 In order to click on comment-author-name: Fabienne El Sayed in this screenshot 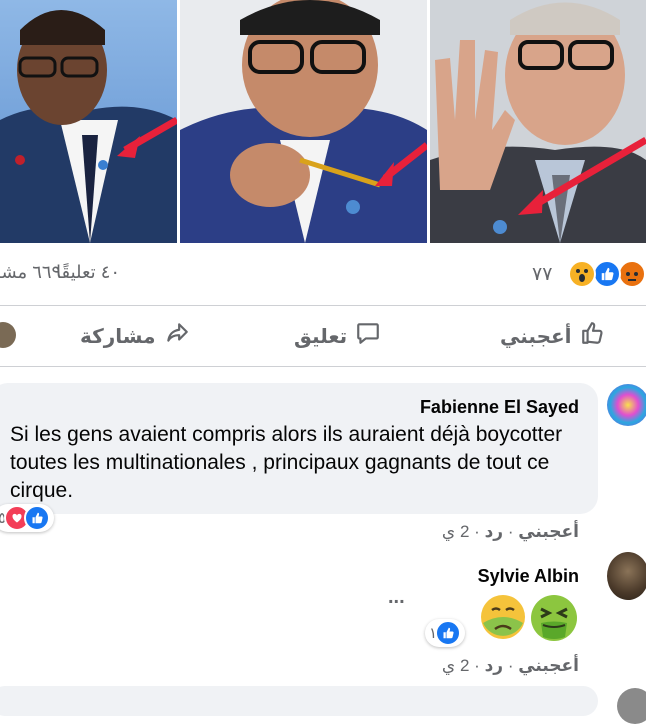, I will do `click(499, 407)`.